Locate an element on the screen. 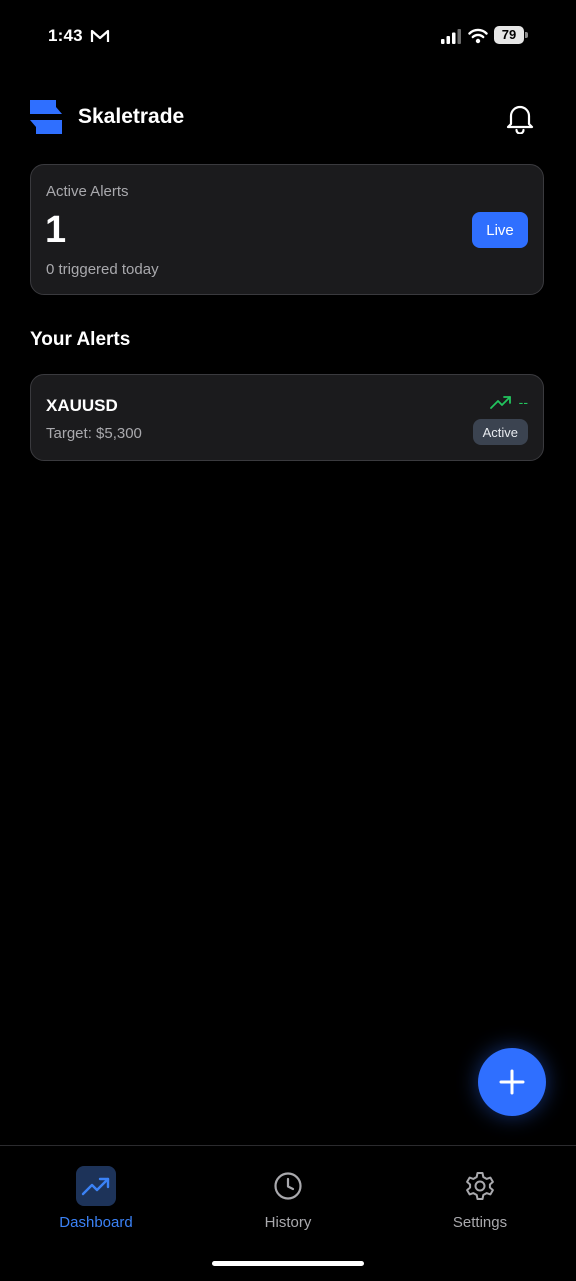 This screenshot has width=576, height=1281. nav-history-icon-wrap is located at coordinates (288, 1186).